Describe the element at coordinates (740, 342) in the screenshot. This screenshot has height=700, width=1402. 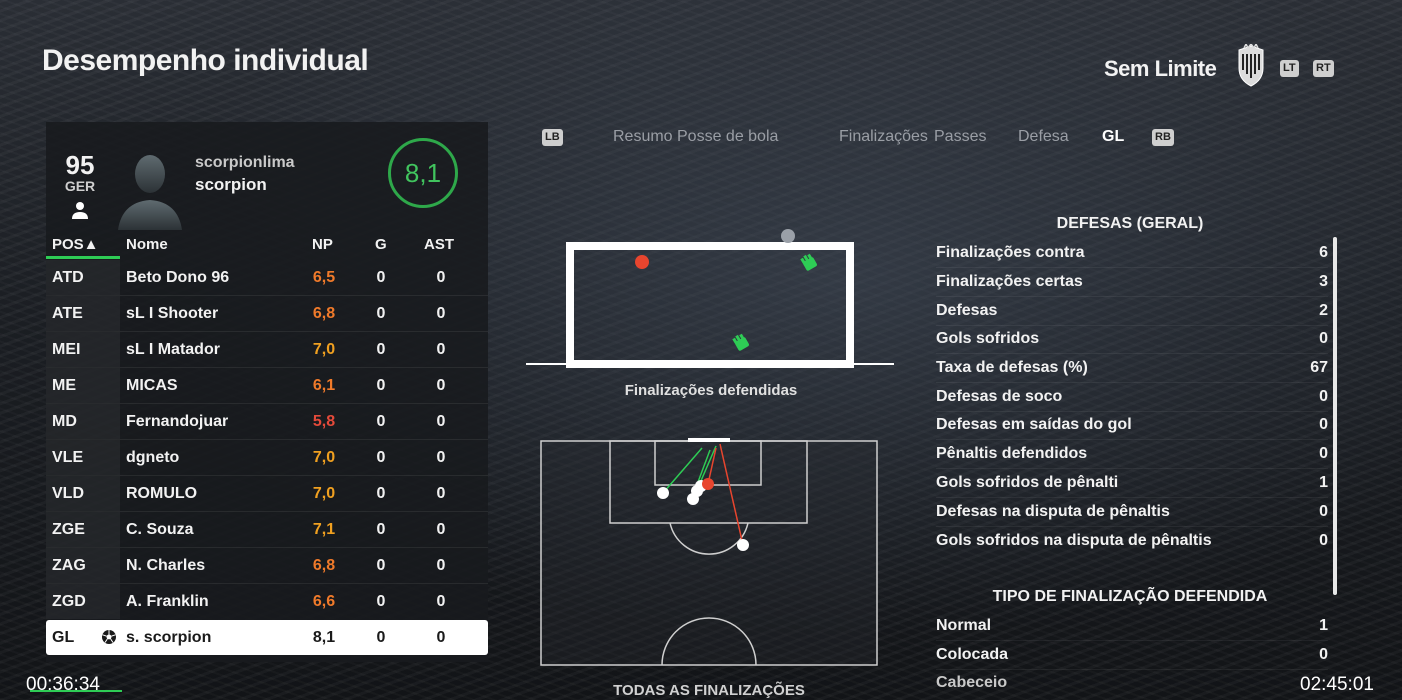
I see `shot-saved-glove-icon` at that location.